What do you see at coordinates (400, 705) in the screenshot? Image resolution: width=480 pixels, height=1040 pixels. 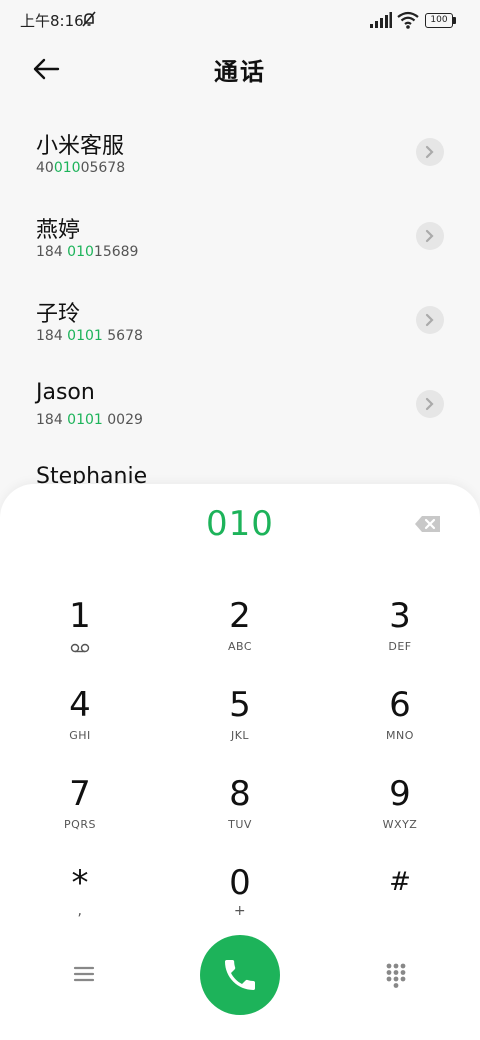 I see `key-digit: 6` at bounding box center [400, 705].